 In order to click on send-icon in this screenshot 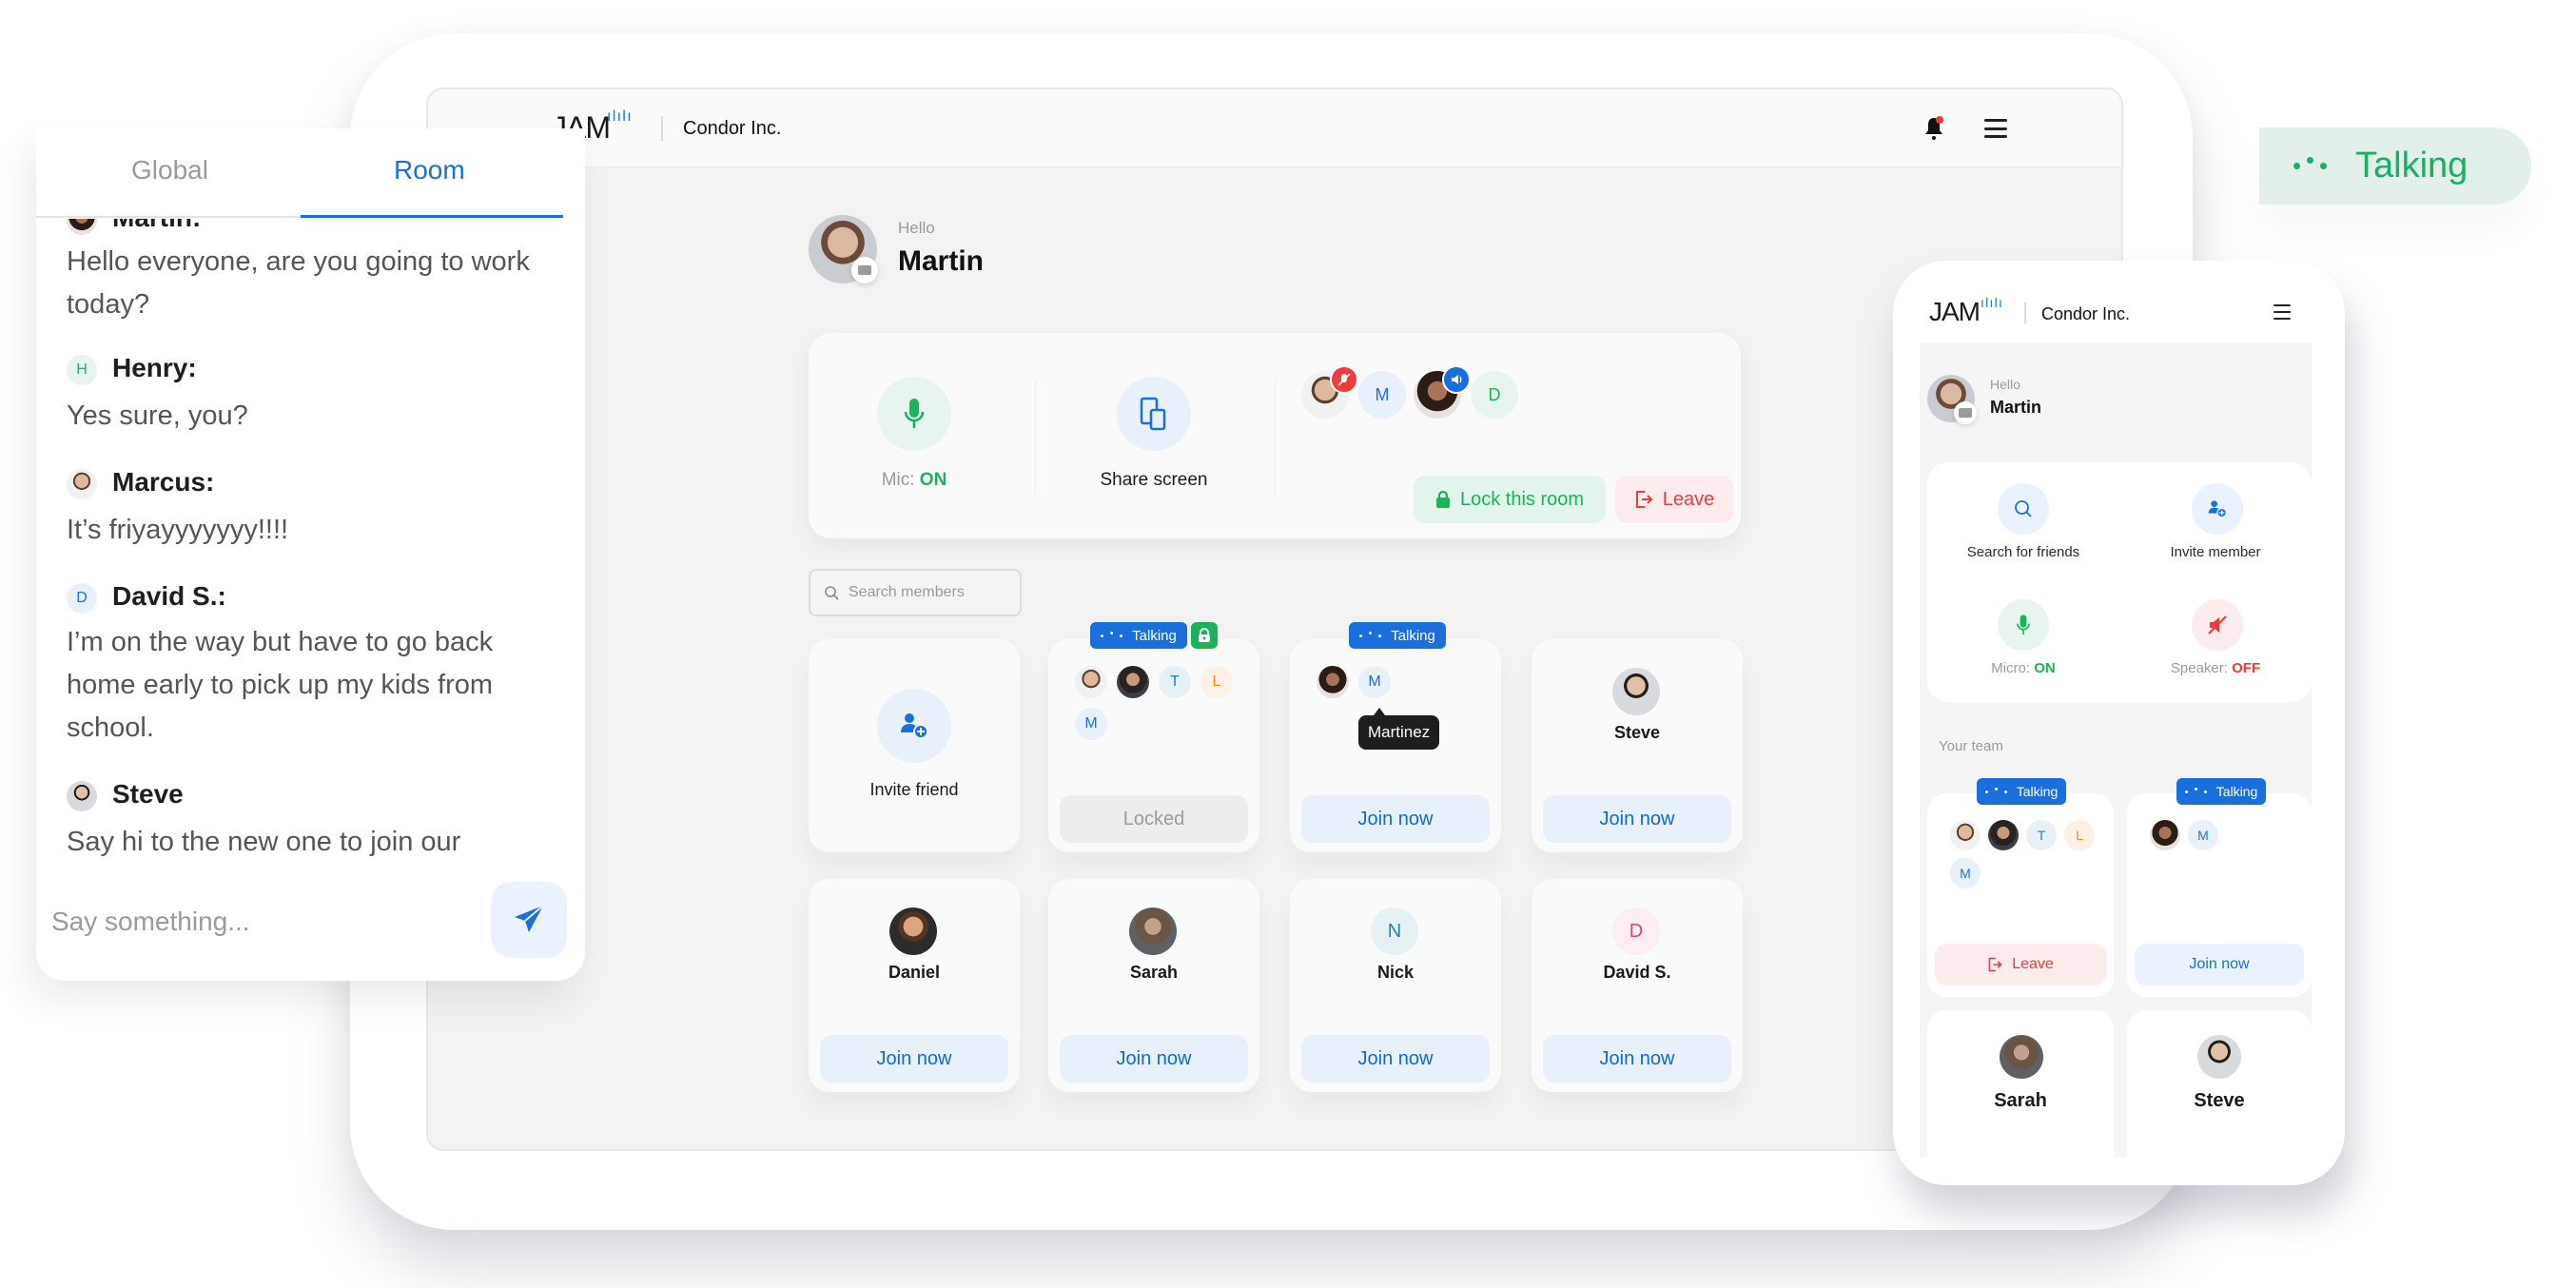, I will do `click(529, 919)`.